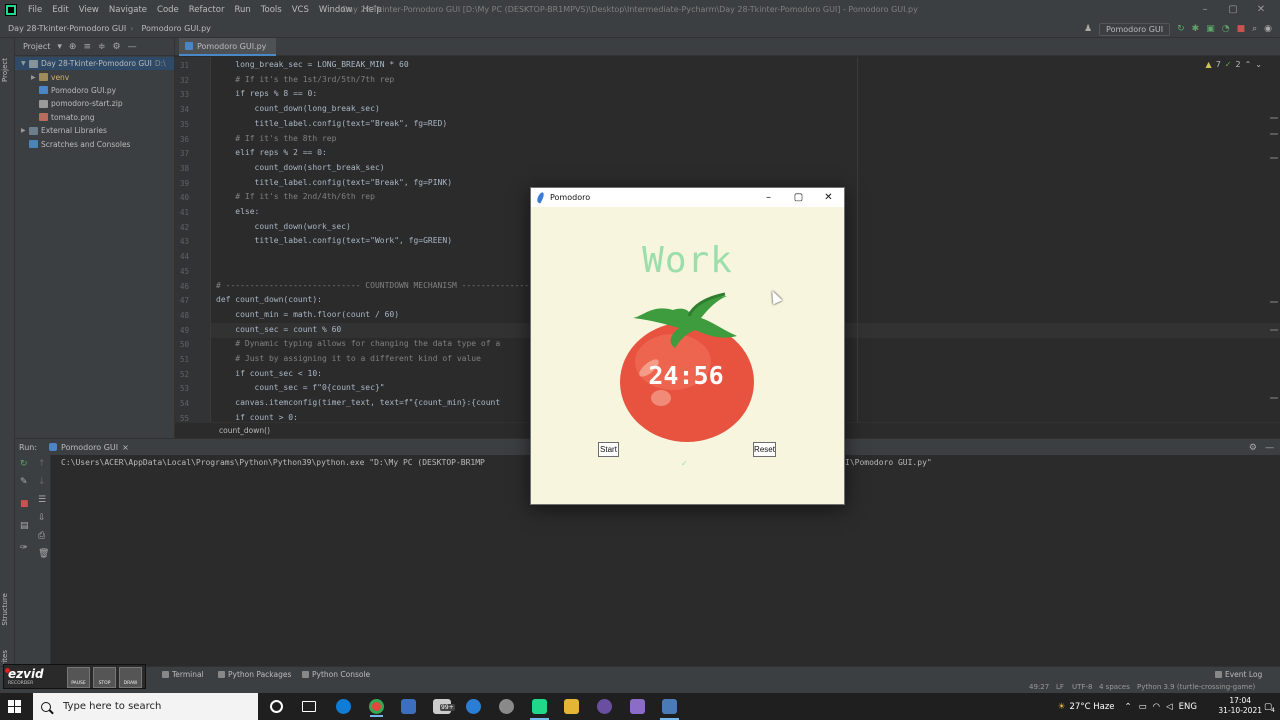  Describe the element at coordinates (7, 70) in the screenshot. I see `project-tool-tab: Project` at that location.